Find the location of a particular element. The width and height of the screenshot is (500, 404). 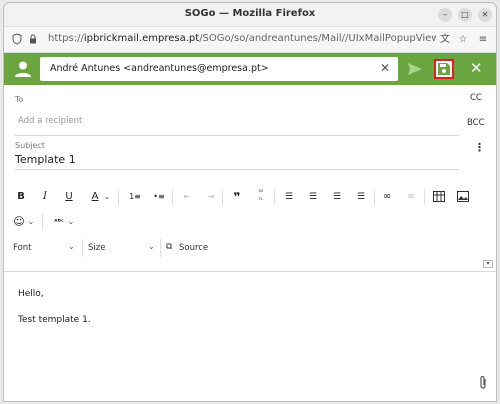

save-button is located at coordinates (444, 69).